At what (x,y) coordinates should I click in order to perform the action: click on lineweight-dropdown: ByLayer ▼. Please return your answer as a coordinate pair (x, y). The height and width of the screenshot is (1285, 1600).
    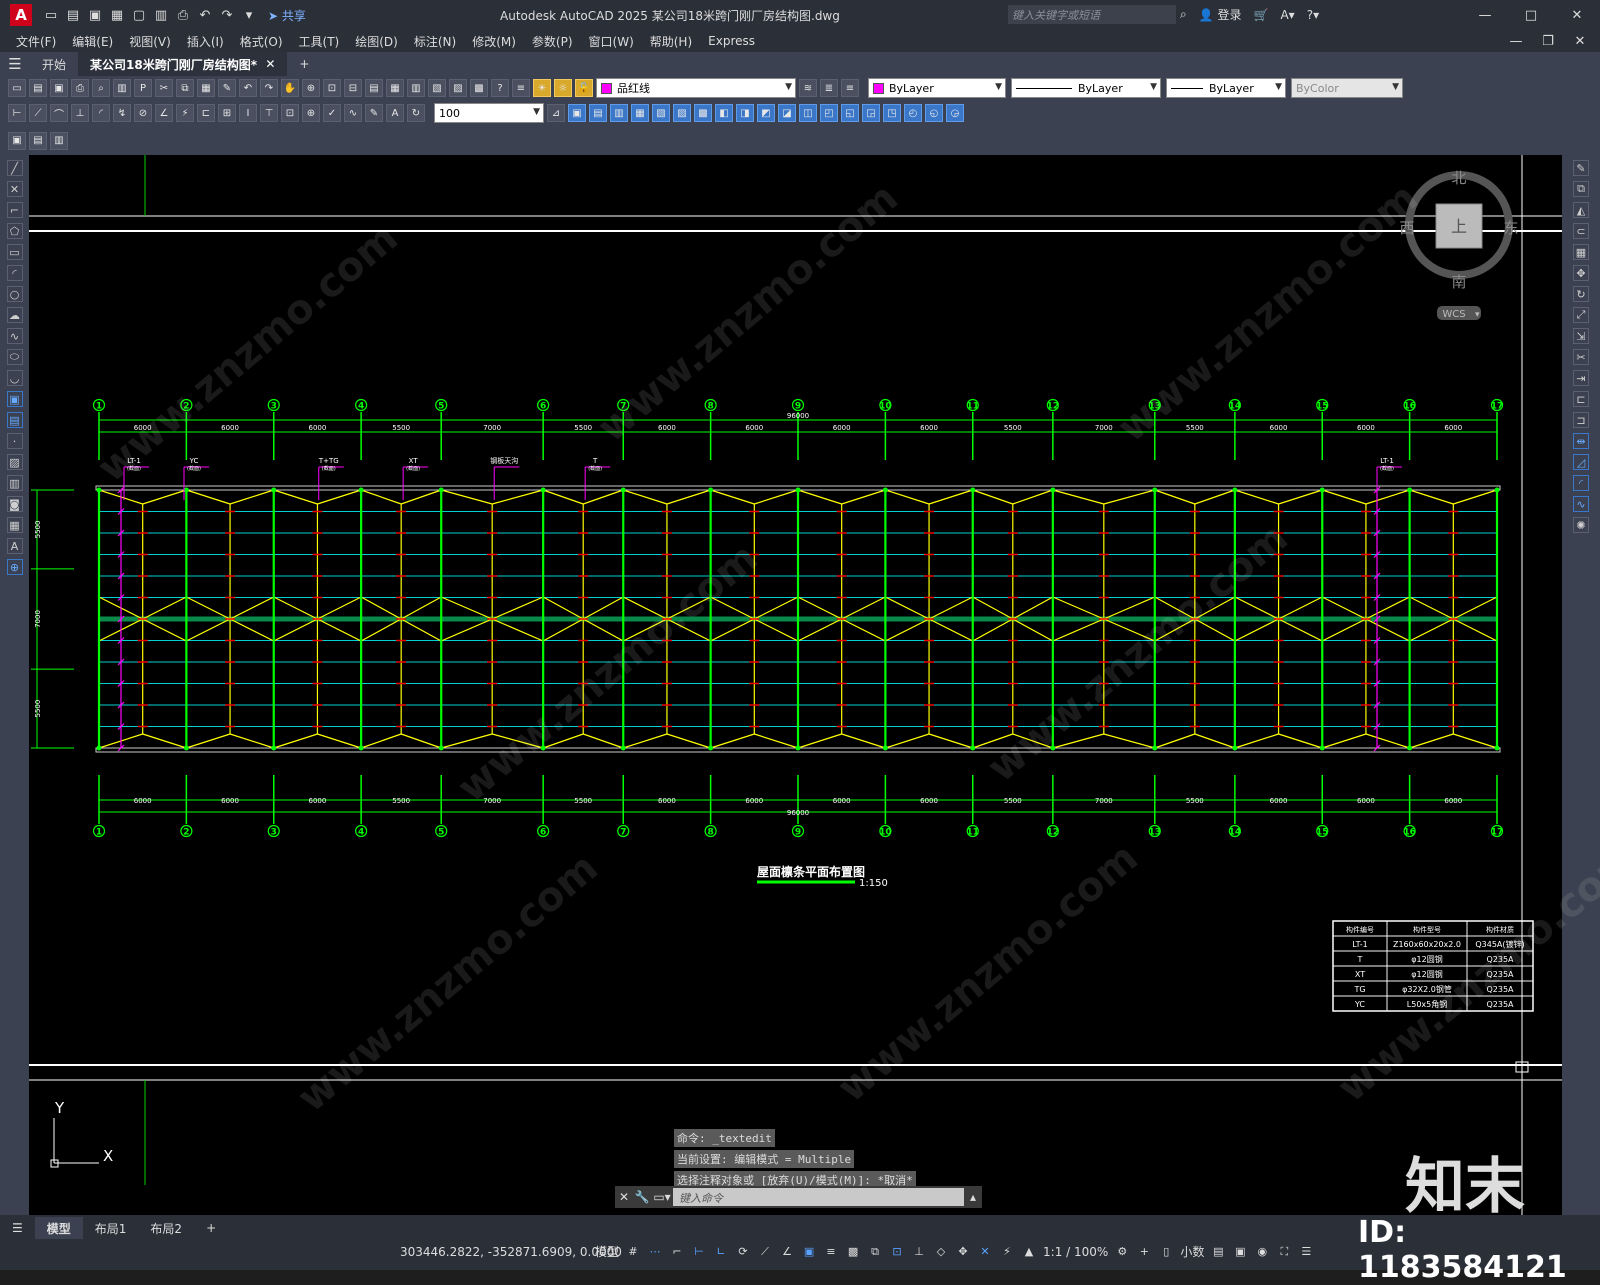
    Looking at the image, I should click on (1226, 88).